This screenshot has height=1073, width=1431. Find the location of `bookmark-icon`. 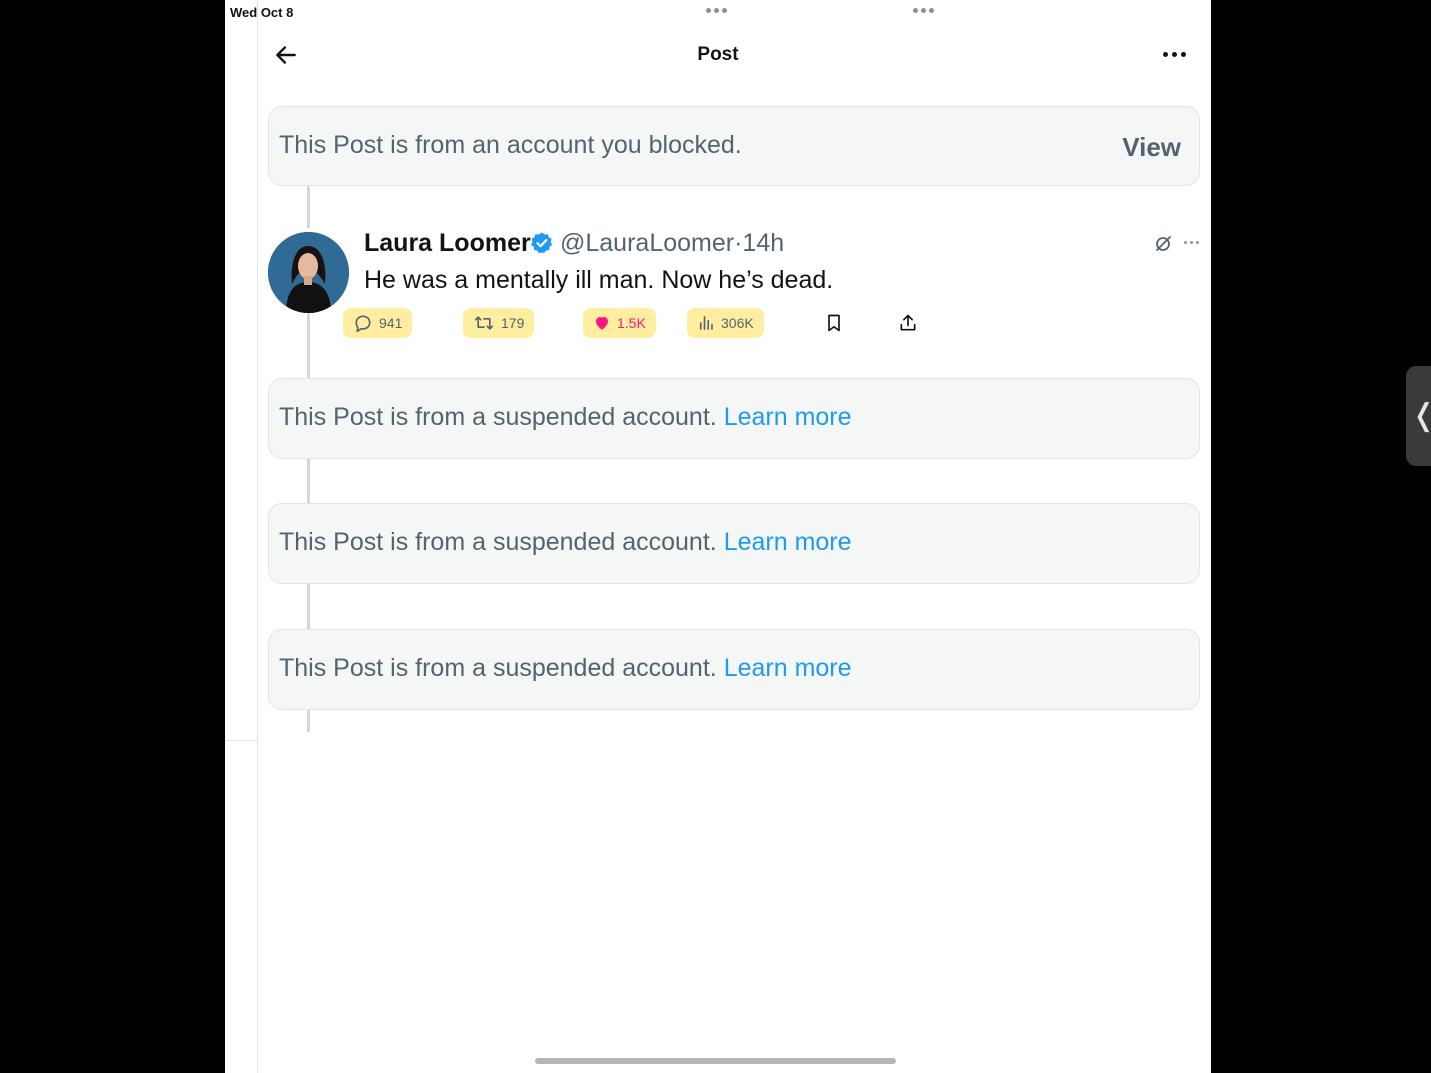

bookmark-icon is located at coordinates (834, 323).